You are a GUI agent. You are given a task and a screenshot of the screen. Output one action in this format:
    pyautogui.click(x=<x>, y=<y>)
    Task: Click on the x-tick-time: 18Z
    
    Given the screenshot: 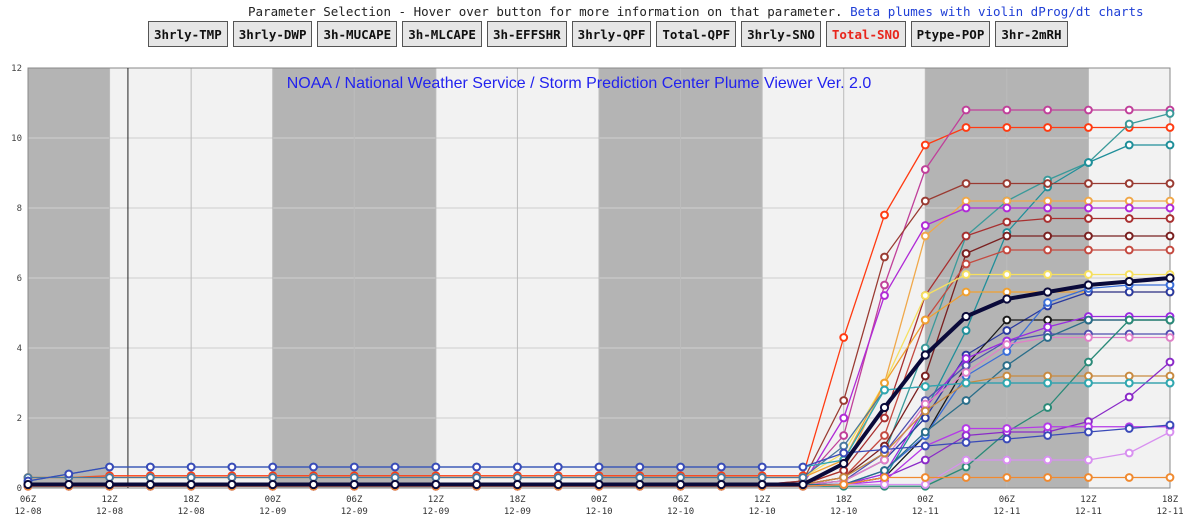 What is the action you would take?
    pyautogui.click(x=191, y=500)
    